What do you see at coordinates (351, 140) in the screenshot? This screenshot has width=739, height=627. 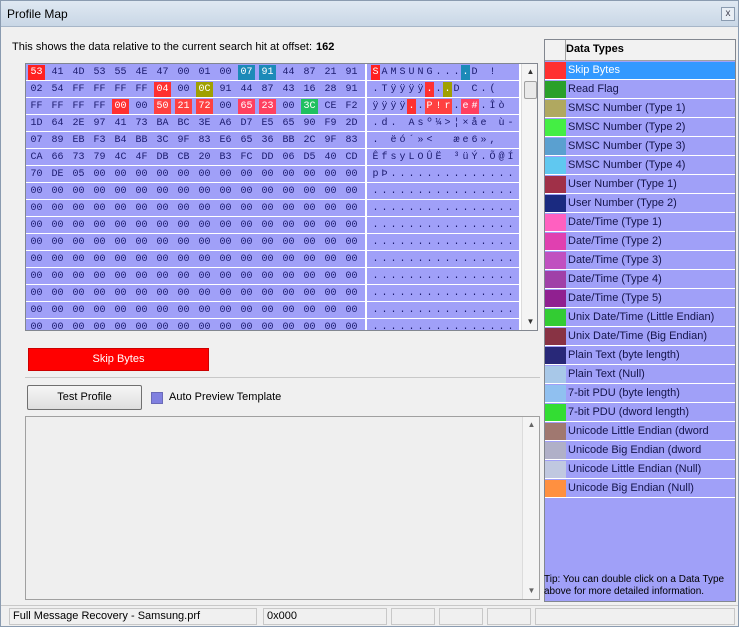 I see `hex-byte: 83` at bounding box center [351, 140].